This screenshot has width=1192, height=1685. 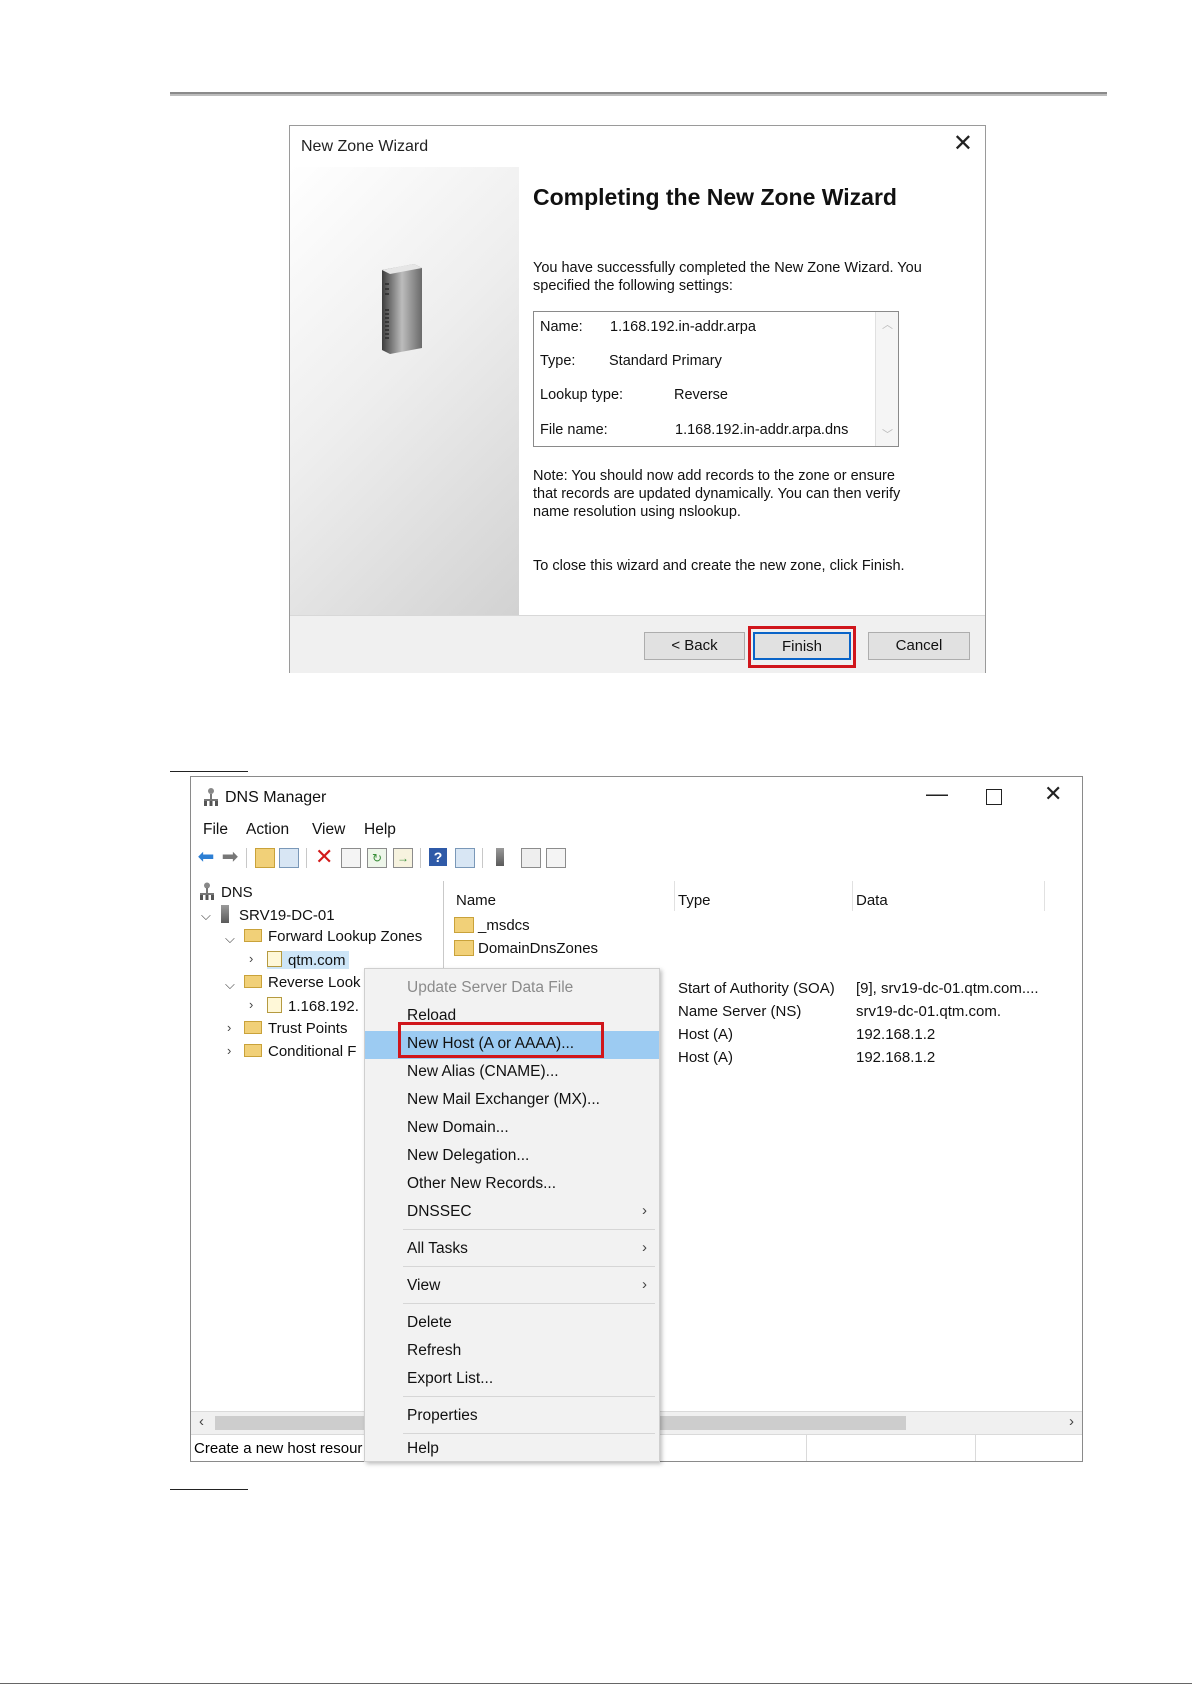 What do you see at coordinates (937, 794) in the screenshot?
I see `minimize-icon: —` at bounding box center [937, 794].